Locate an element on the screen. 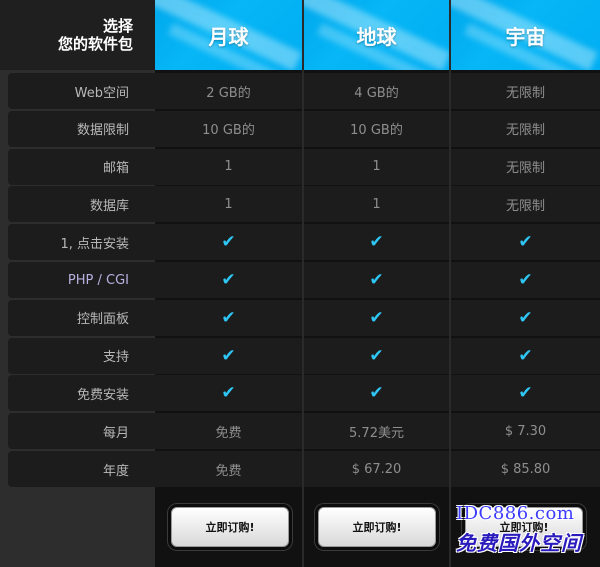 This screenshot has height=567, width=600. feature-label: 控制面板 is located at coordinates (81, 317).